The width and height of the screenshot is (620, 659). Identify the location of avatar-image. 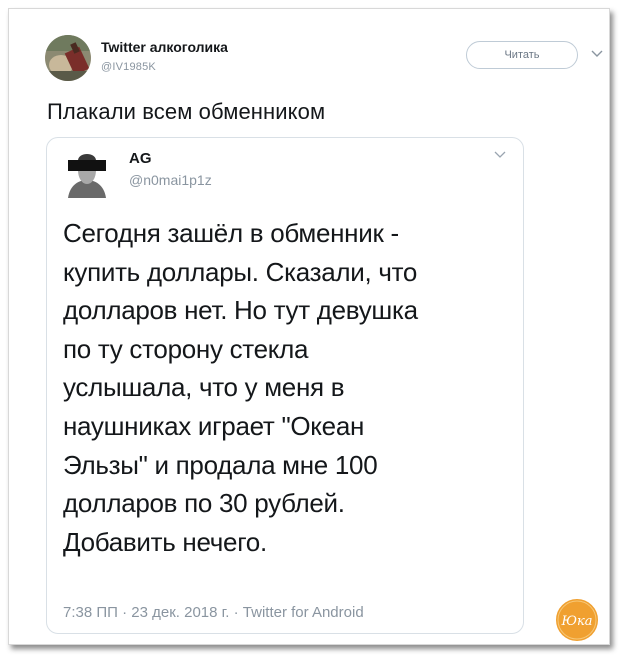
(68, 58).